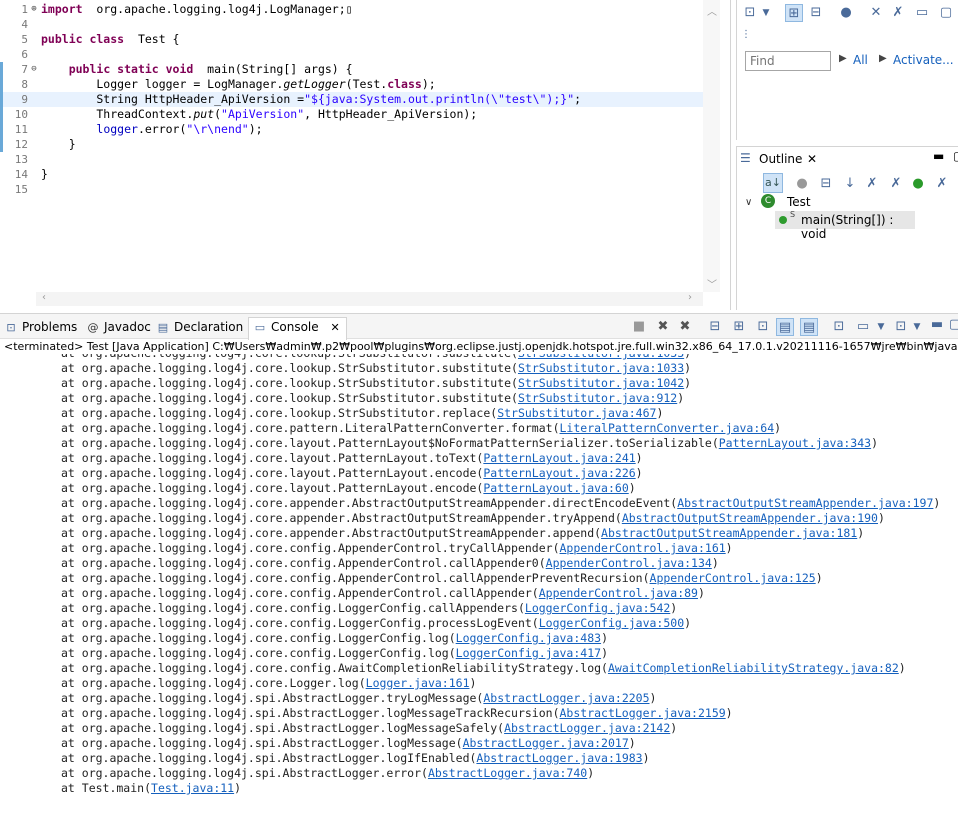 The width and height of the screenshot is (958, 821). Describe the element at coordinates (355, 129) in the screenshot. I see `code-line: 11 logger.error("\r\nend");` at that location.